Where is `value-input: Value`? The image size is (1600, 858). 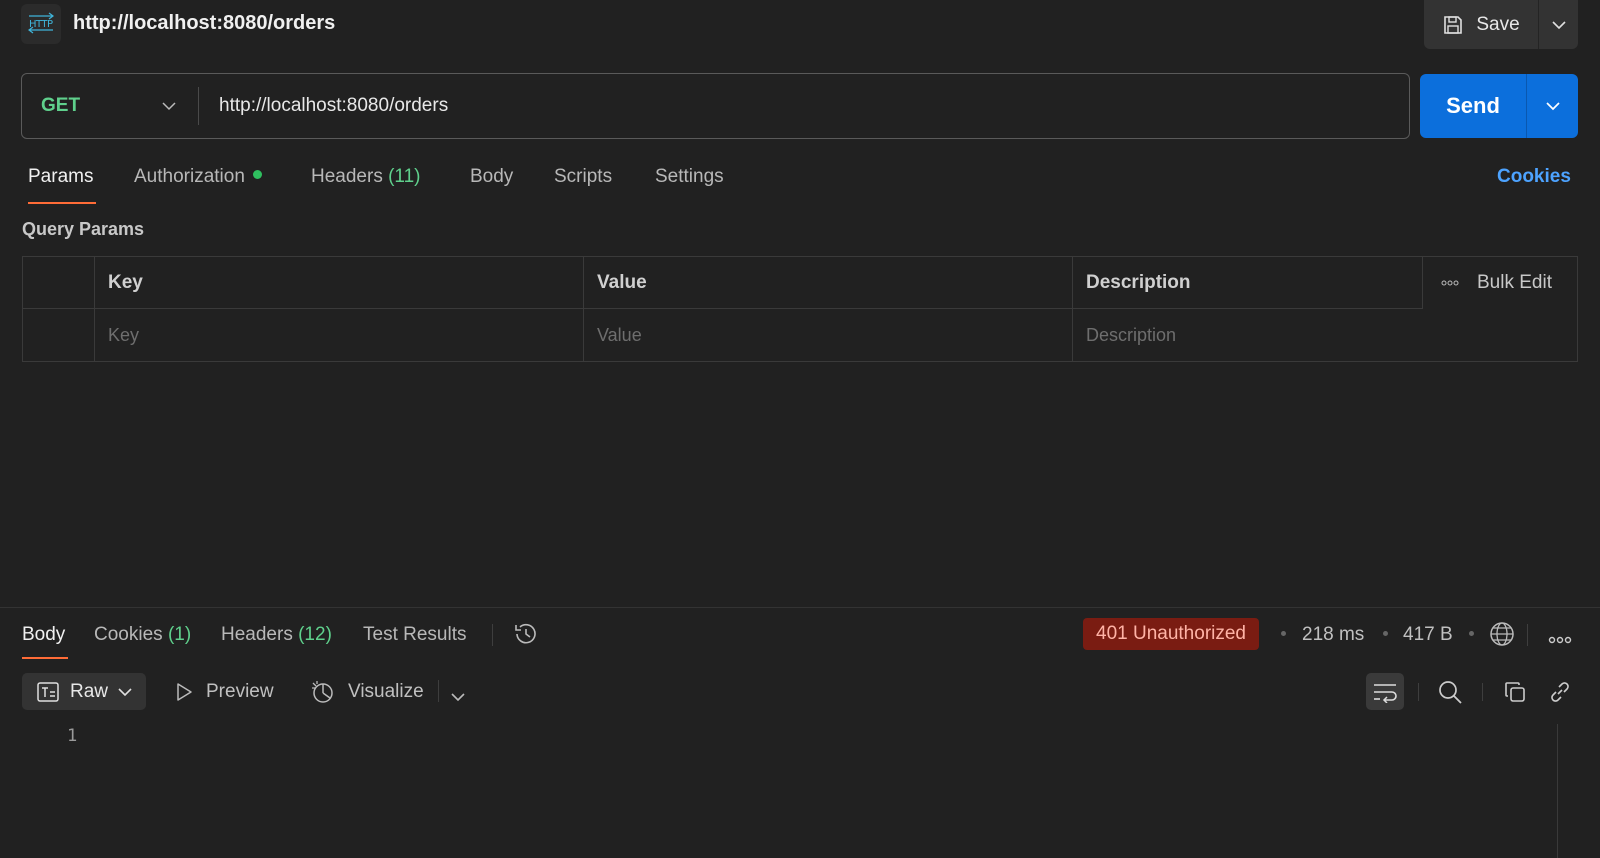
value-input: Value is located at coordinates (828, 335).